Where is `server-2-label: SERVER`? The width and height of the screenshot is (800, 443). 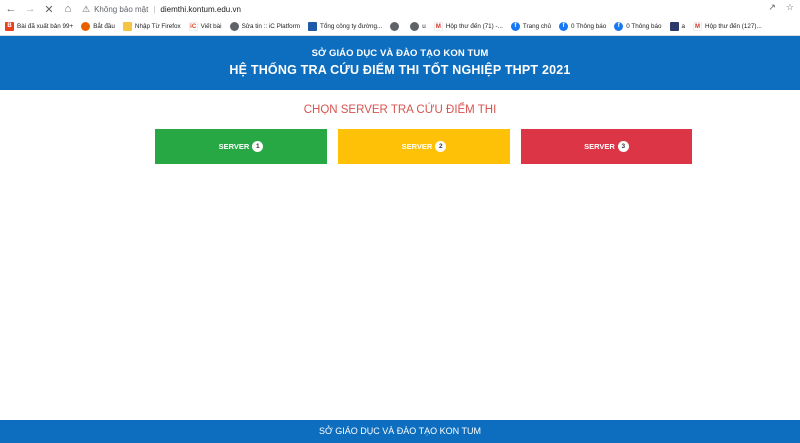 server-2-label: SERVER is located at coordinates (417, 146).